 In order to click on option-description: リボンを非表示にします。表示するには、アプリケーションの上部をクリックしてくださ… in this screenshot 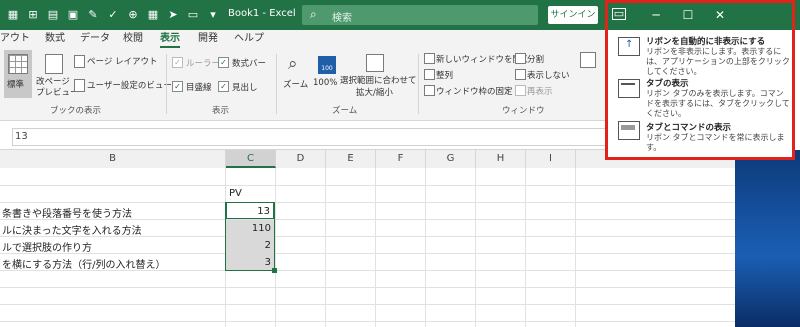, I will do `click(718, 61)`.